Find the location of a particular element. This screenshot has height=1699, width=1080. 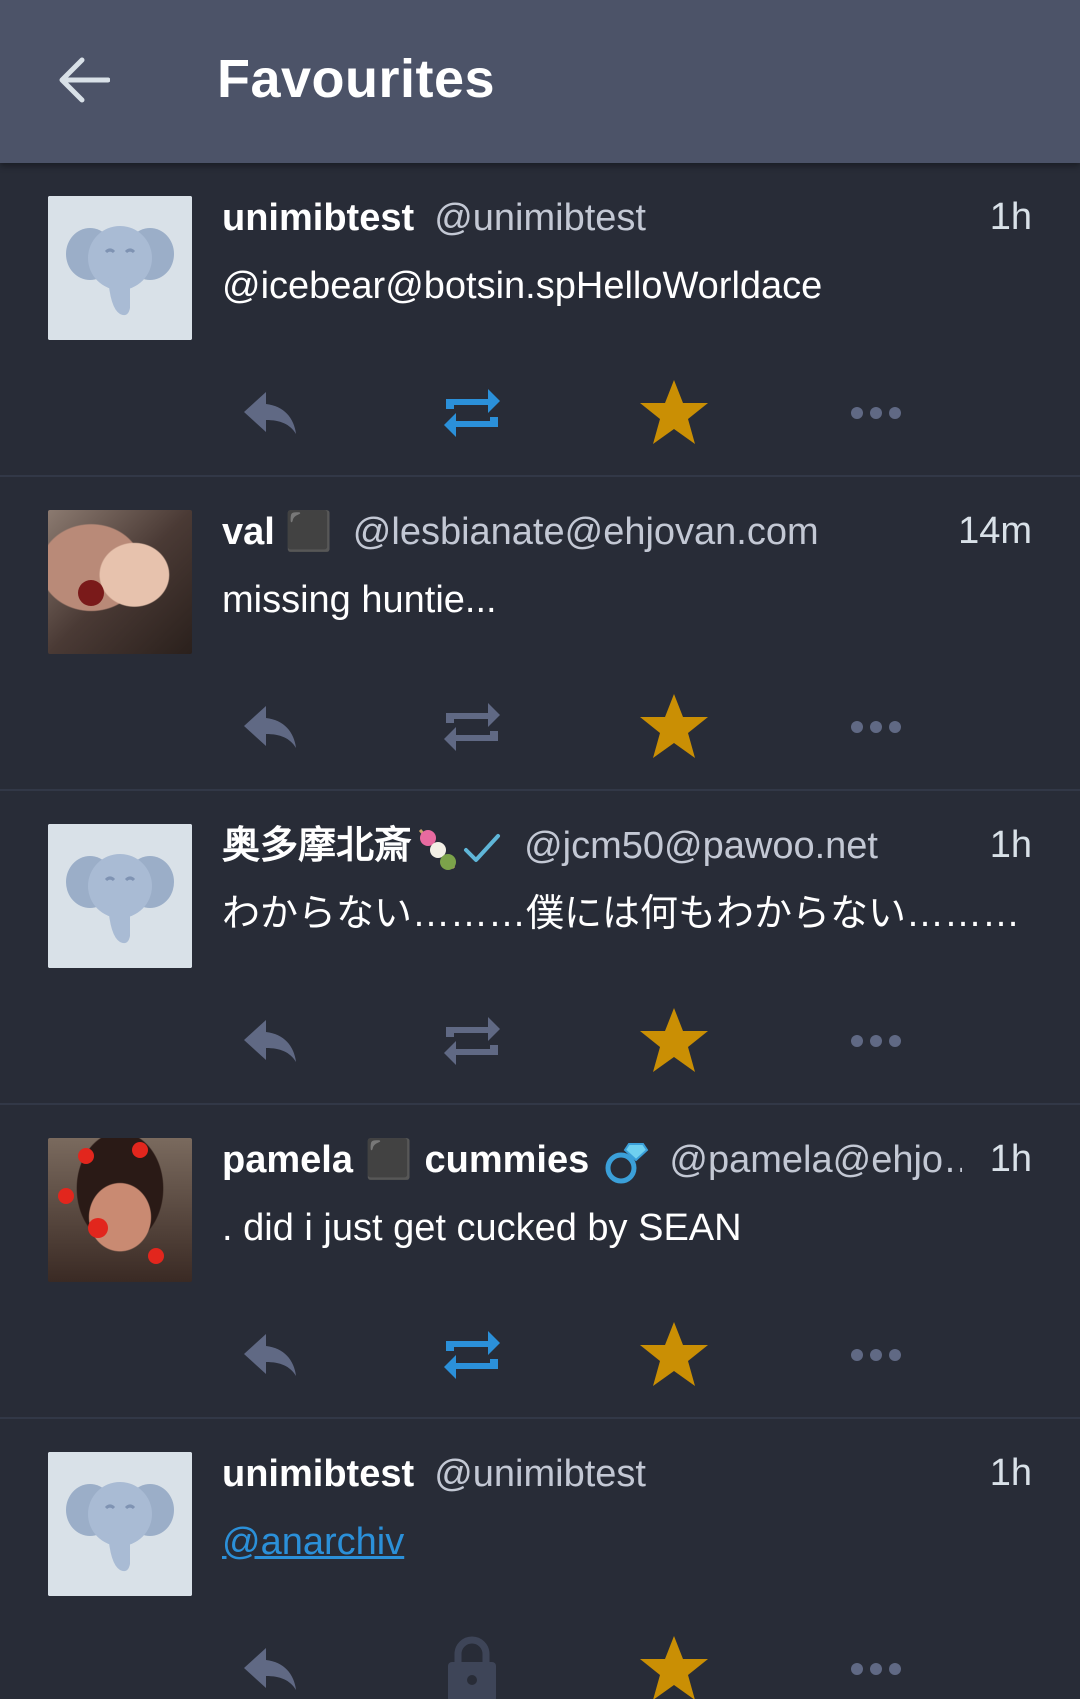

account-handle: @jcm50@pawoo.net is located at coordinates (701, 846).